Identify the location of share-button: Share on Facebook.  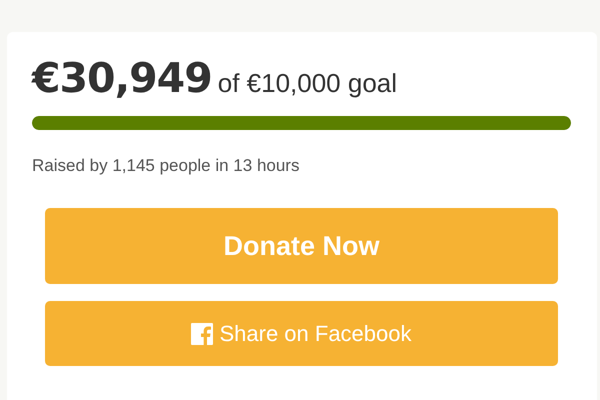
(301, 333).